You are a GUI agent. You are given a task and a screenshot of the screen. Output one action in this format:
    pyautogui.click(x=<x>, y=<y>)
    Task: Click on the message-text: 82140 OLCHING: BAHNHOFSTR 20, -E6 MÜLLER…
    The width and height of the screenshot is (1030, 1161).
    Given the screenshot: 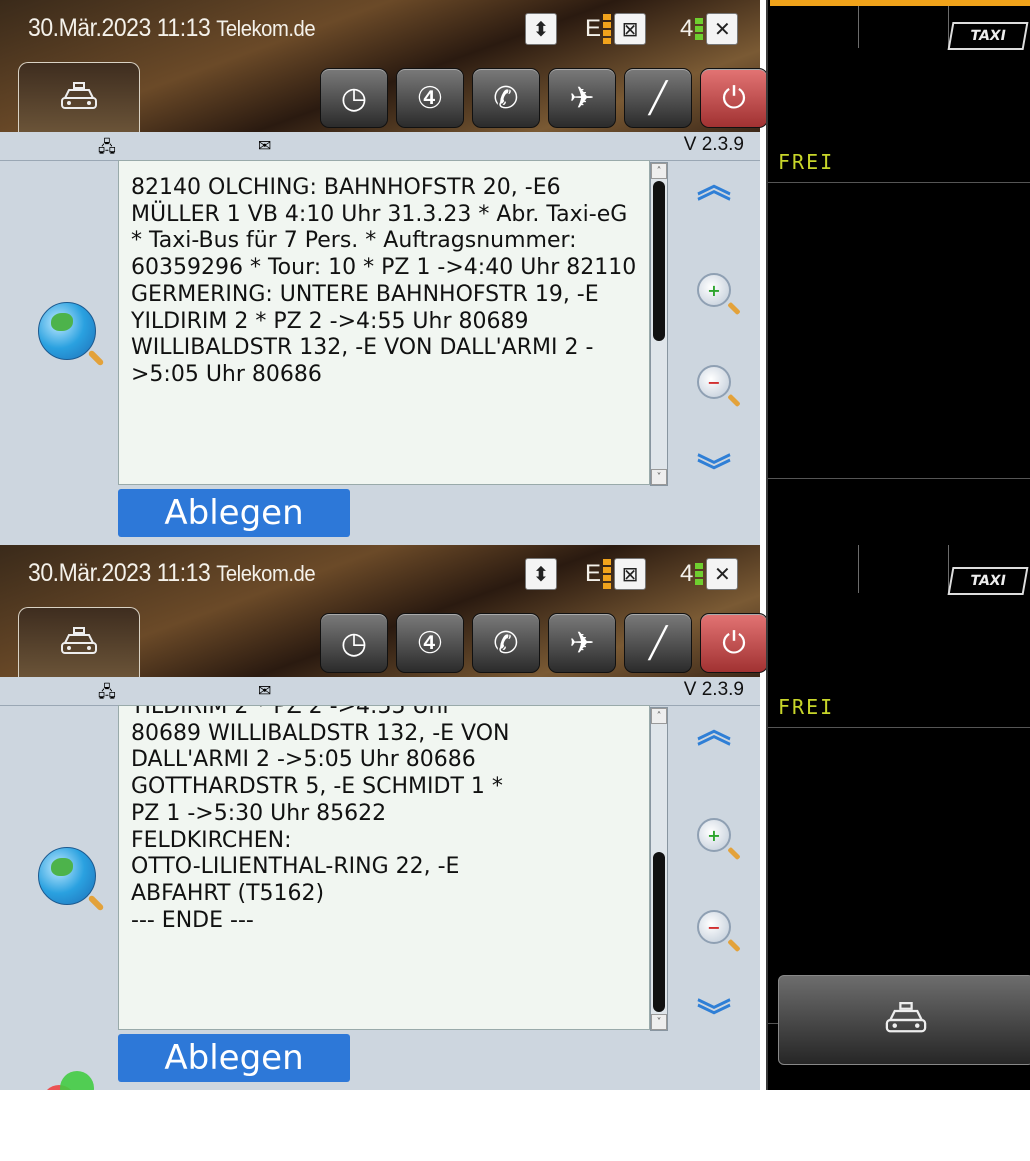 What is the action you would take?
    pyautogui.click(x=387, y=281)
    